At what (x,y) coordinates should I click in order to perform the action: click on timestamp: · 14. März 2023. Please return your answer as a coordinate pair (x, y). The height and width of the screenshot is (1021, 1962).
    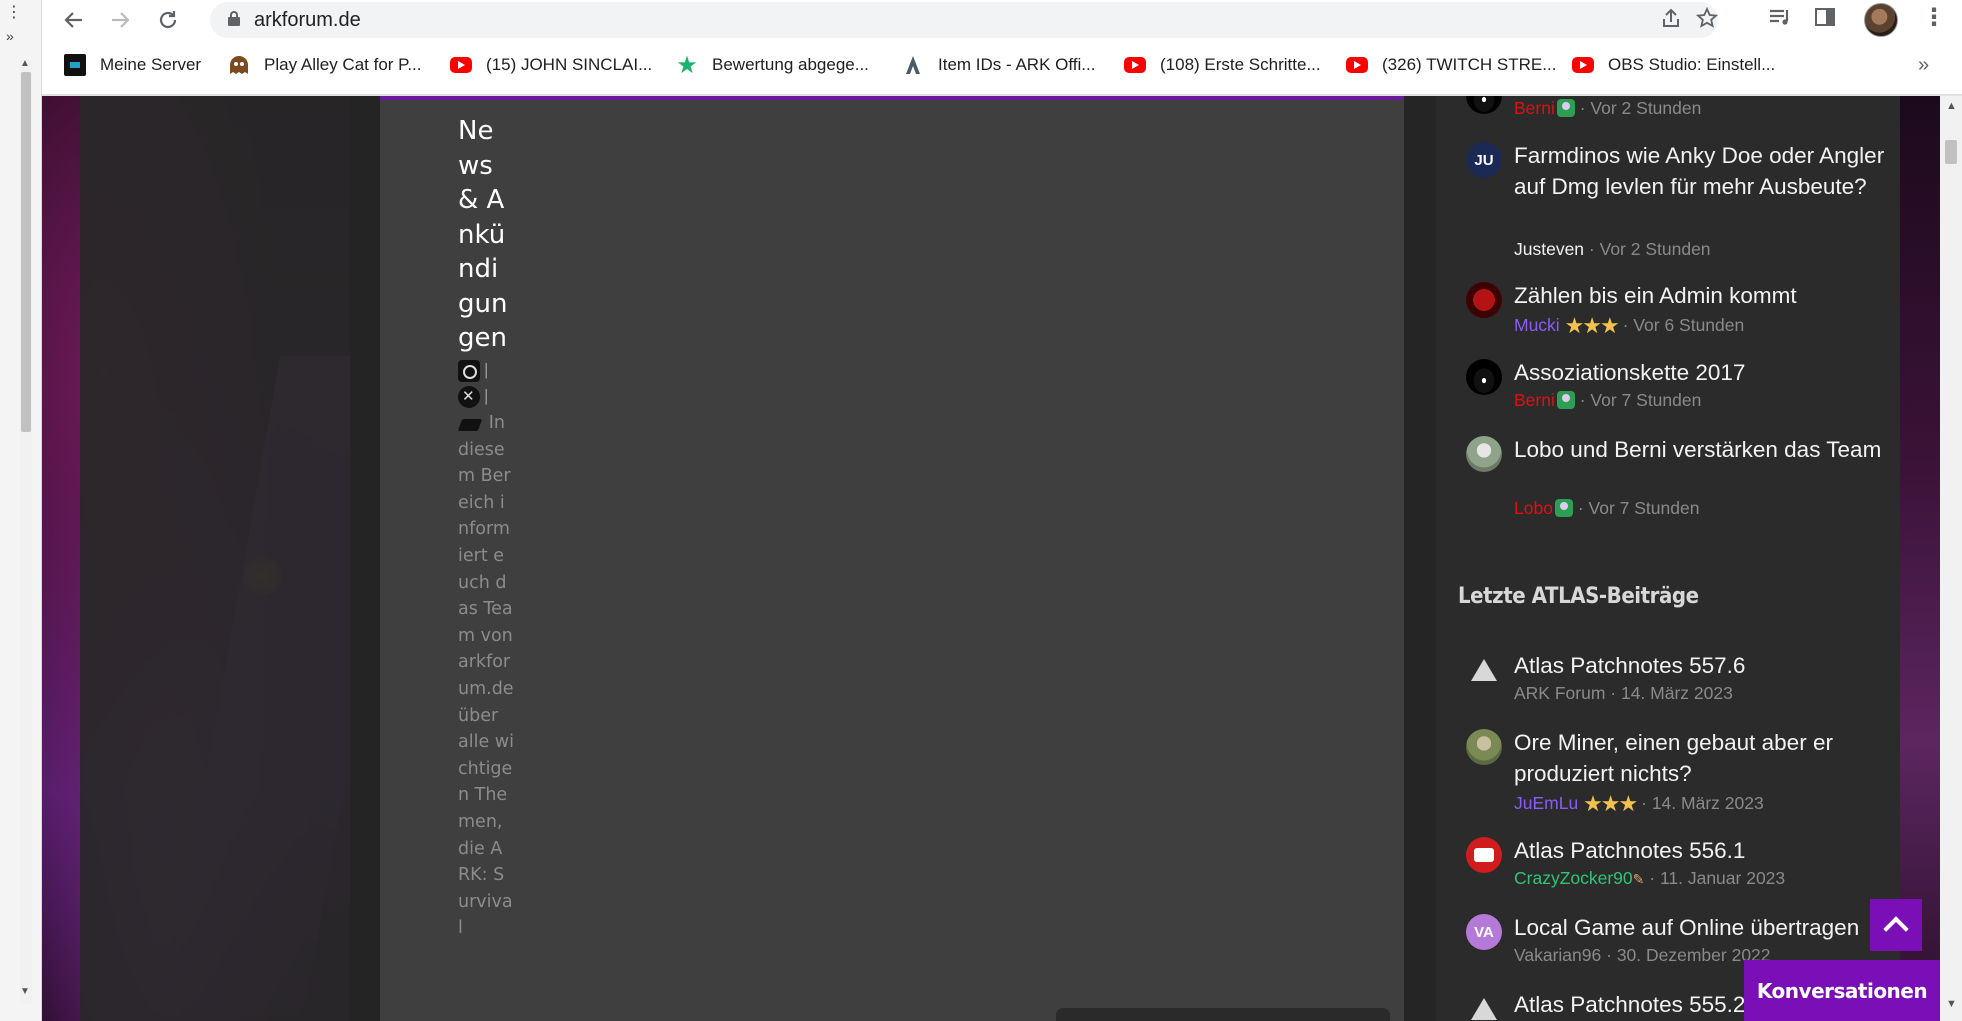
    Looking at the image, I should click on (1671, 693).